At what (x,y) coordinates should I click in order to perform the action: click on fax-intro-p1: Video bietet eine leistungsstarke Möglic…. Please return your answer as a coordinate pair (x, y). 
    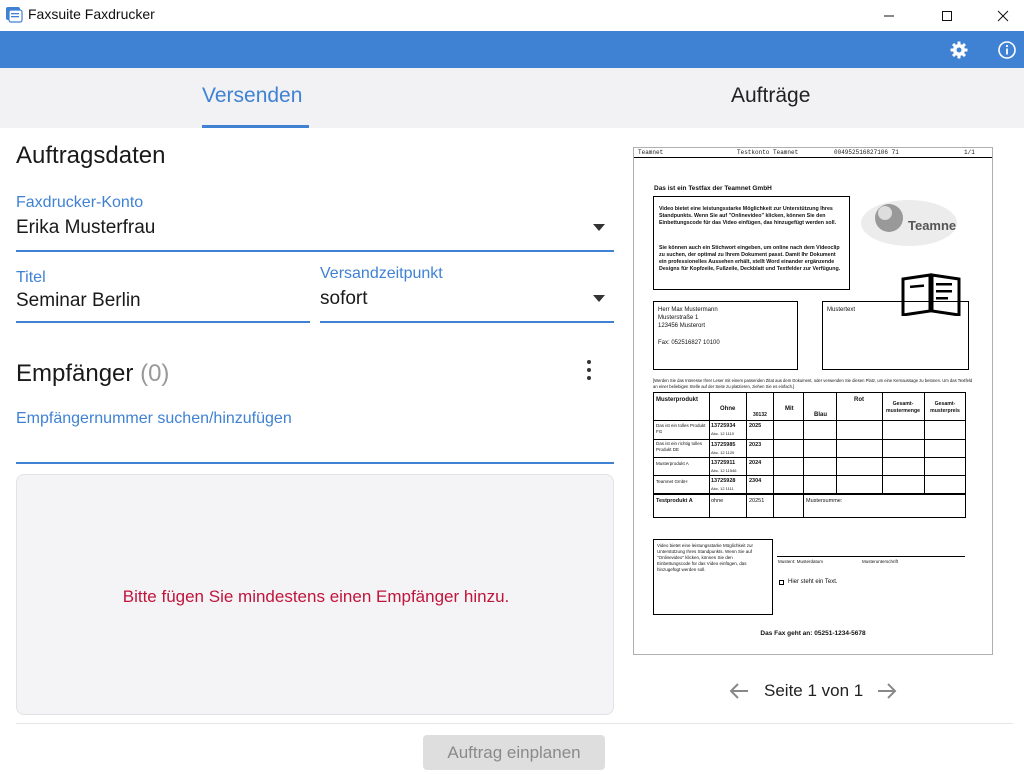
    Looking at the image, I should click on (748, 216).